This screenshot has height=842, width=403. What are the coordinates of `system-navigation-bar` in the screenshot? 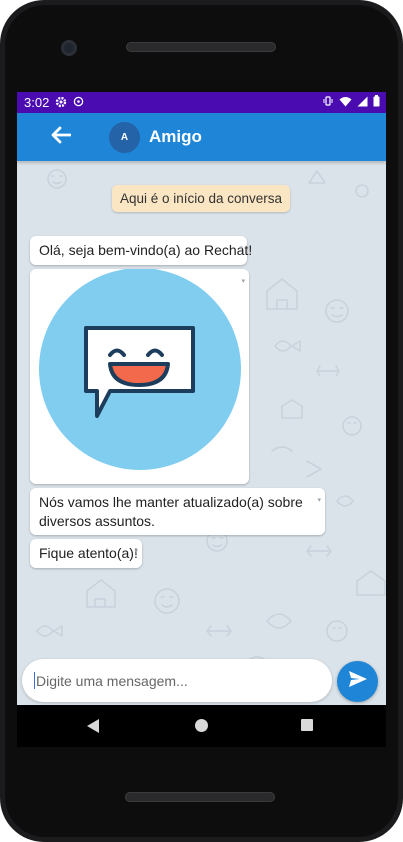 It's located at (201, 726).